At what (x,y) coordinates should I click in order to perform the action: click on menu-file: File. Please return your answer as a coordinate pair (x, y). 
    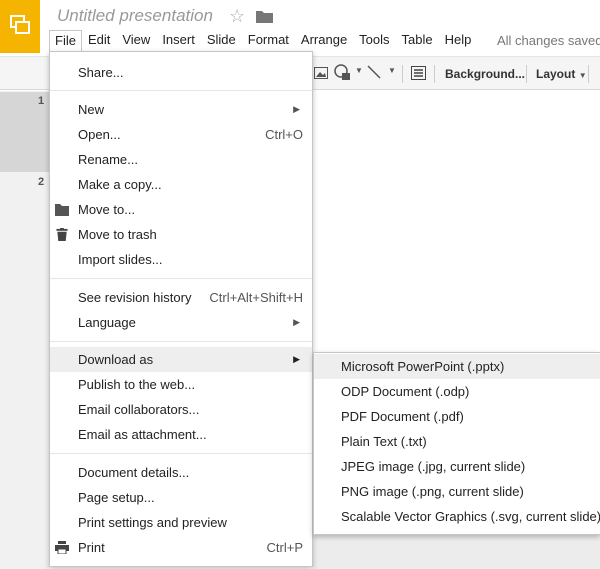
    Looking at the image, I should click on (65, 41).